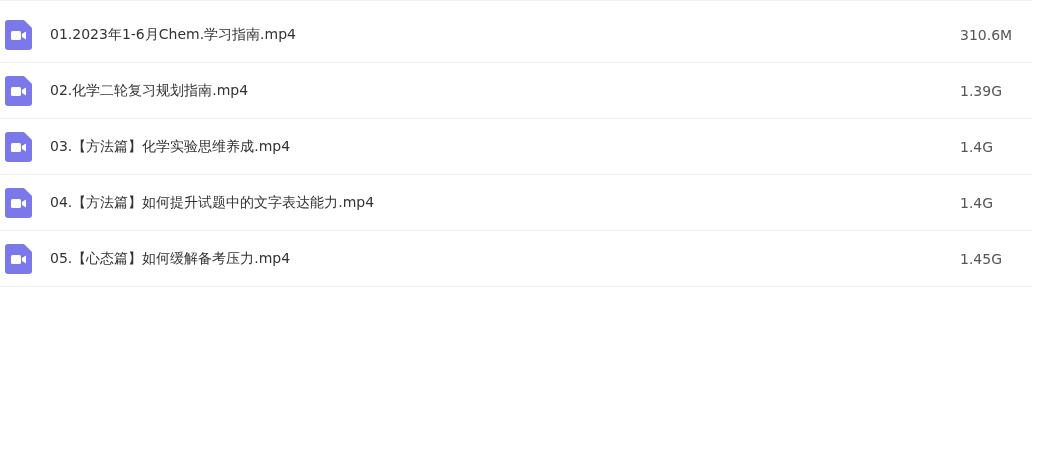 Image resolution: width=1038 pixels, height=456 pixels. What do you see at coordinates (505, 90) in the screenshot?
I see `file-name: 02.化学二轮复习规划指南.mp4` at bounding box center [505, 90].